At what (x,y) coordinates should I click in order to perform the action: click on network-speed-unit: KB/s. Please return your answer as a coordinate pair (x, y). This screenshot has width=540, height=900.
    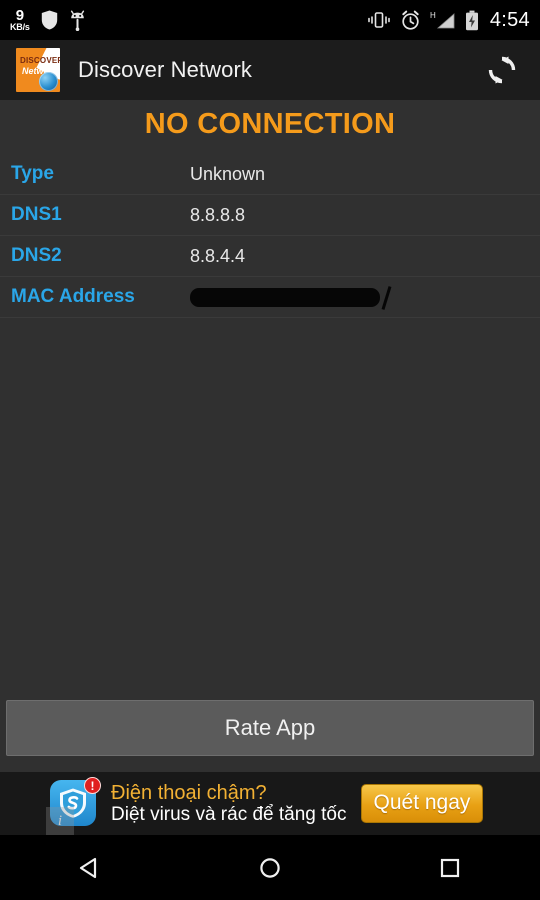
    Looking at the image, I should click on (20, 27).